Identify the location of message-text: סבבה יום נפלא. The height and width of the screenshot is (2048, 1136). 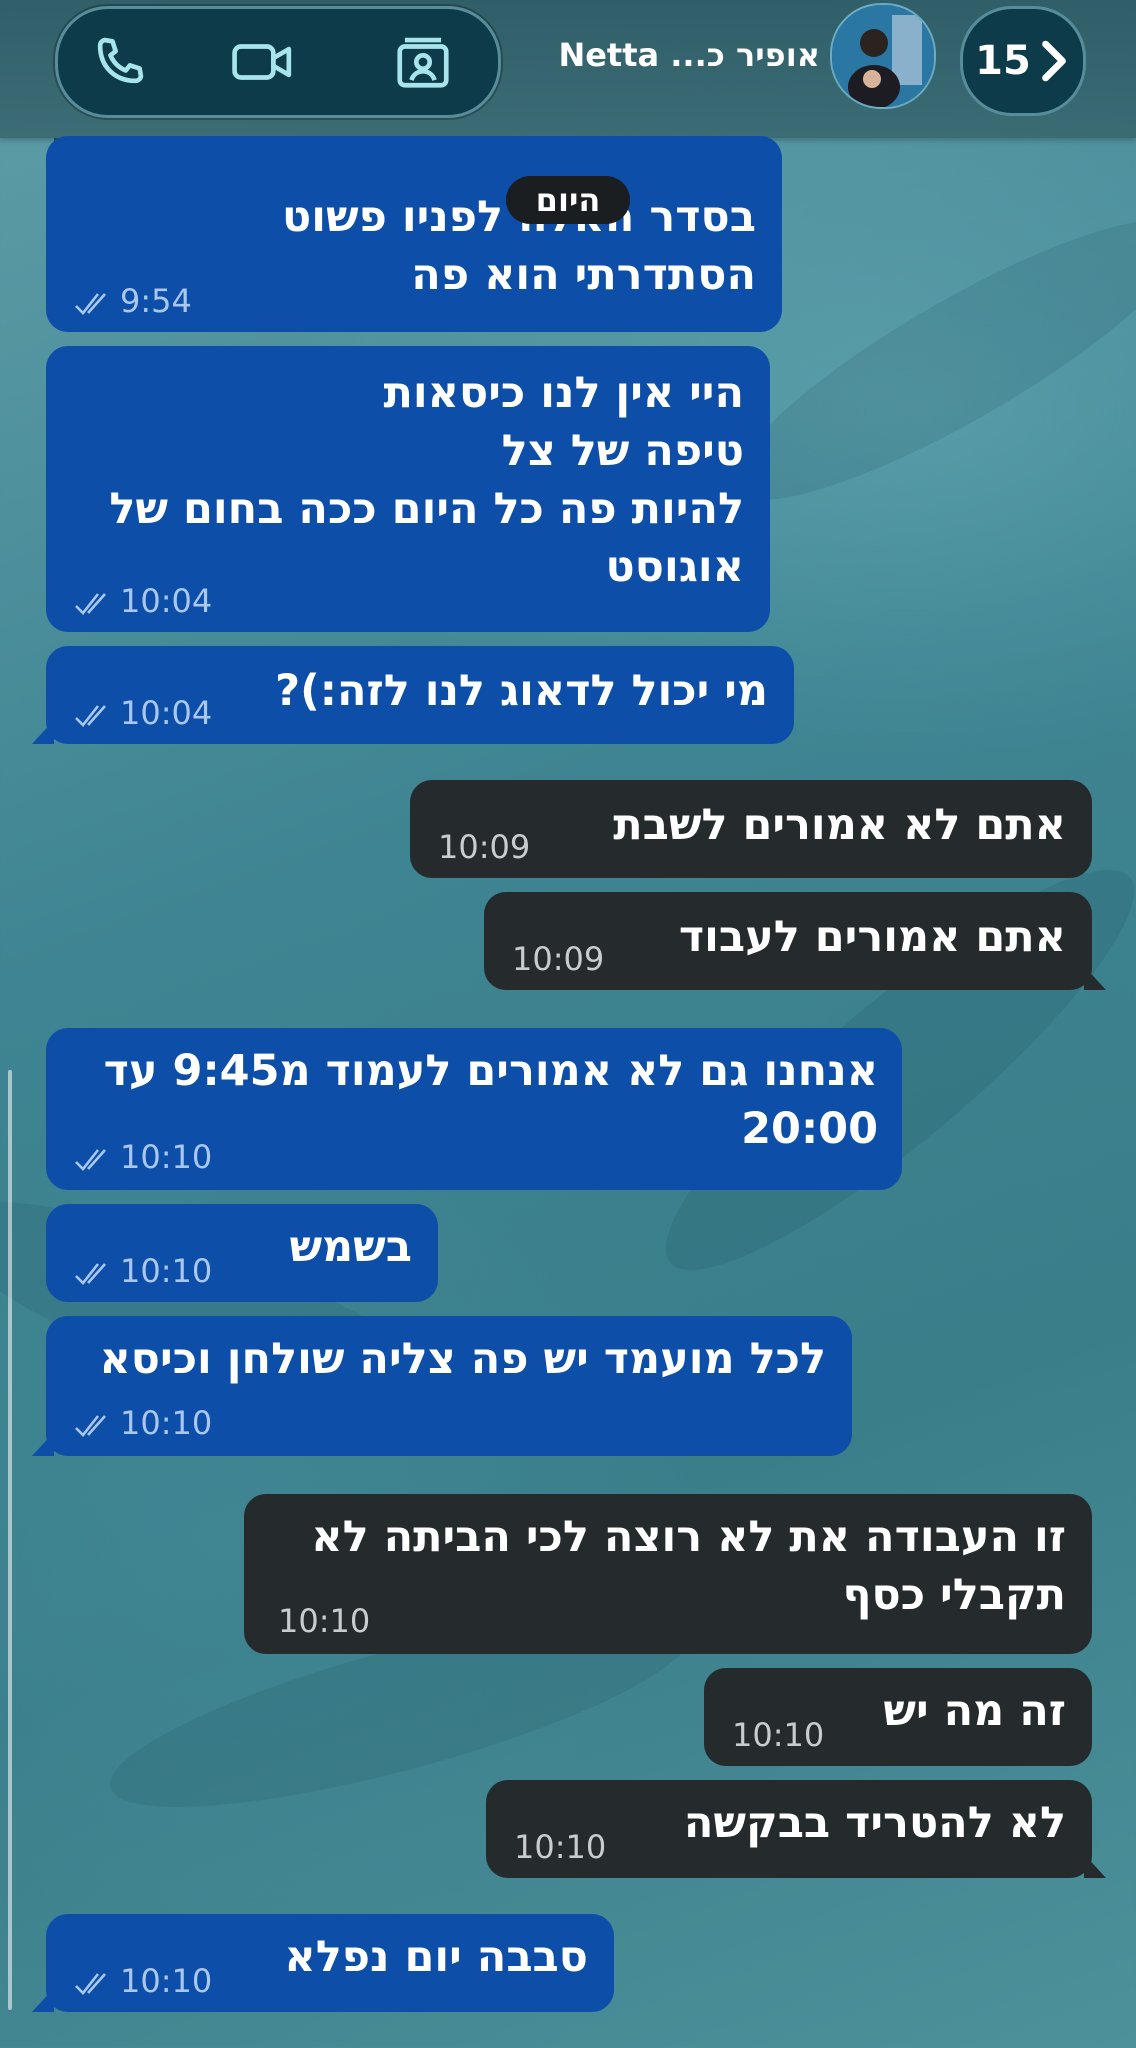
(436, 1957).